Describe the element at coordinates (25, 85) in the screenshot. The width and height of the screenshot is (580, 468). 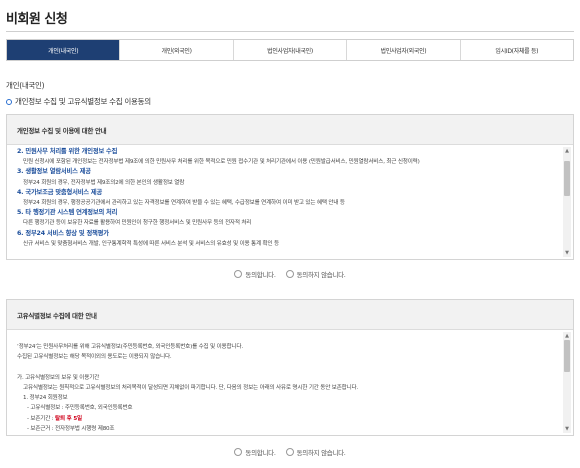
I see `section-heading: 개인(내국인)` at that location.